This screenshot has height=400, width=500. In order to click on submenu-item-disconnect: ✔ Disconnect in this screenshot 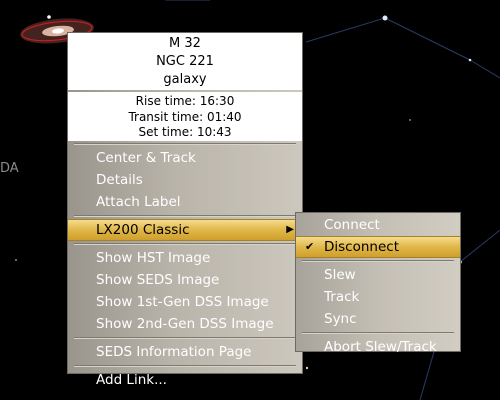, I will do `click(378, 247)`.